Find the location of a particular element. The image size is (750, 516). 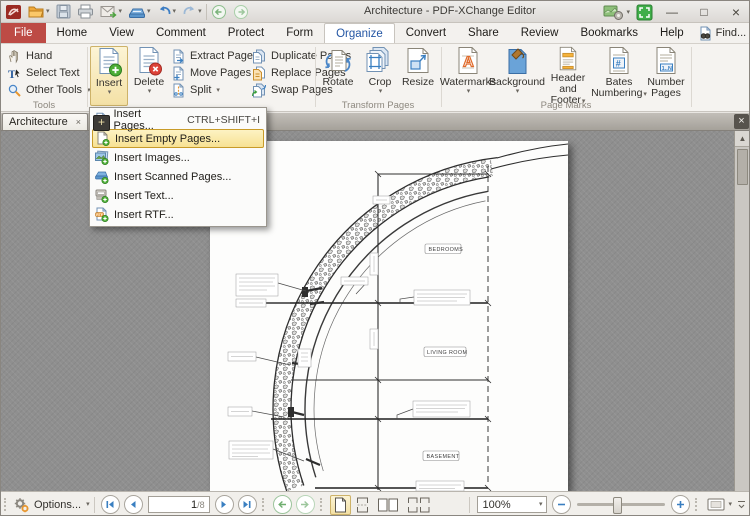

close-pane-button: × is located at coordinates (741, 121).